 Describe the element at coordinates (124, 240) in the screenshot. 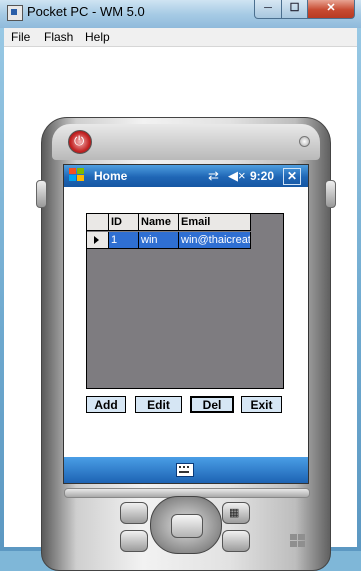

I see `cell-id: 1` at that location.